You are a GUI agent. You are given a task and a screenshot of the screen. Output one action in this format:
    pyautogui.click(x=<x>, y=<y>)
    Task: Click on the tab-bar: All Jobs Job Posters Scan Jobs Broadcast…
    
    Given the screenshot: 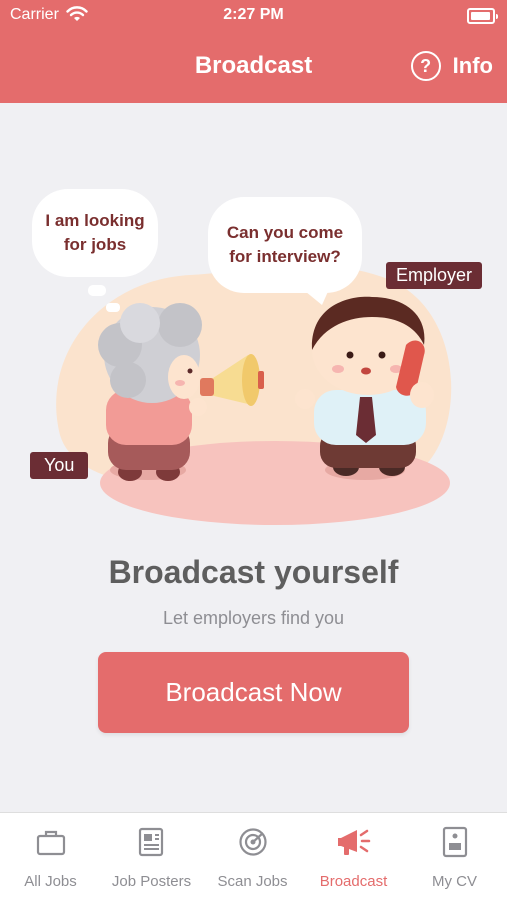 What is the action you would take?
    pyautogui.click(x=253, y=856)
    